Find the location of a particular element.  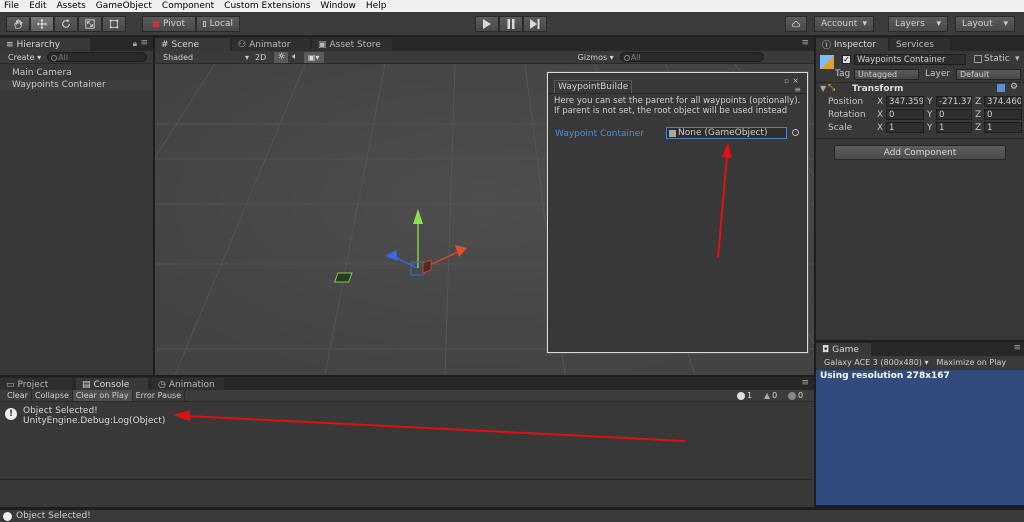

local-label: Local is located at coordinates (221, 24).